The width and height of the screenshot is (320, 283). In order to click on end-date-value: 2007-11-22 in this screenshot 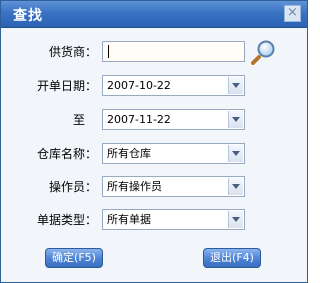, I will do `click(139, 119)`.